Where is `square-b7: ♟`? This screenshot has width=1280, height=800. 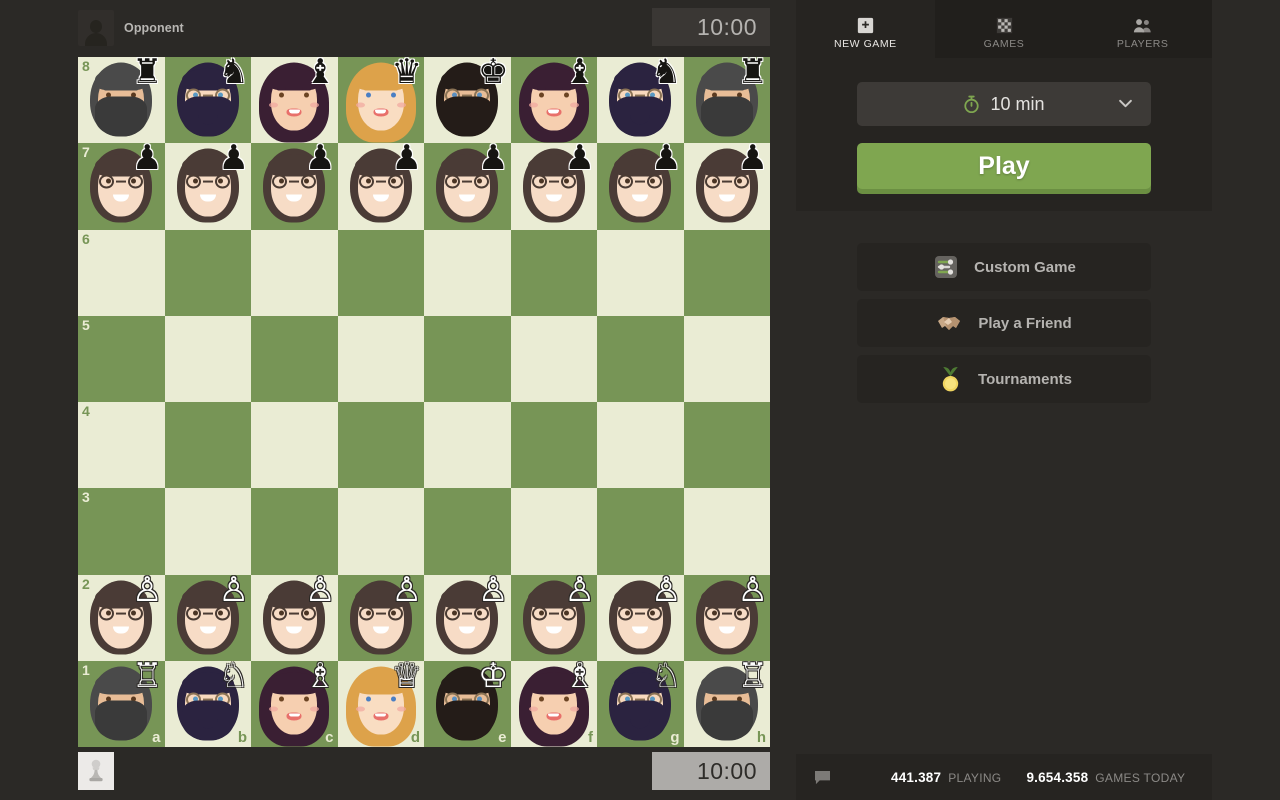 square-b7: ♟ is located at coordinates (207, 185).